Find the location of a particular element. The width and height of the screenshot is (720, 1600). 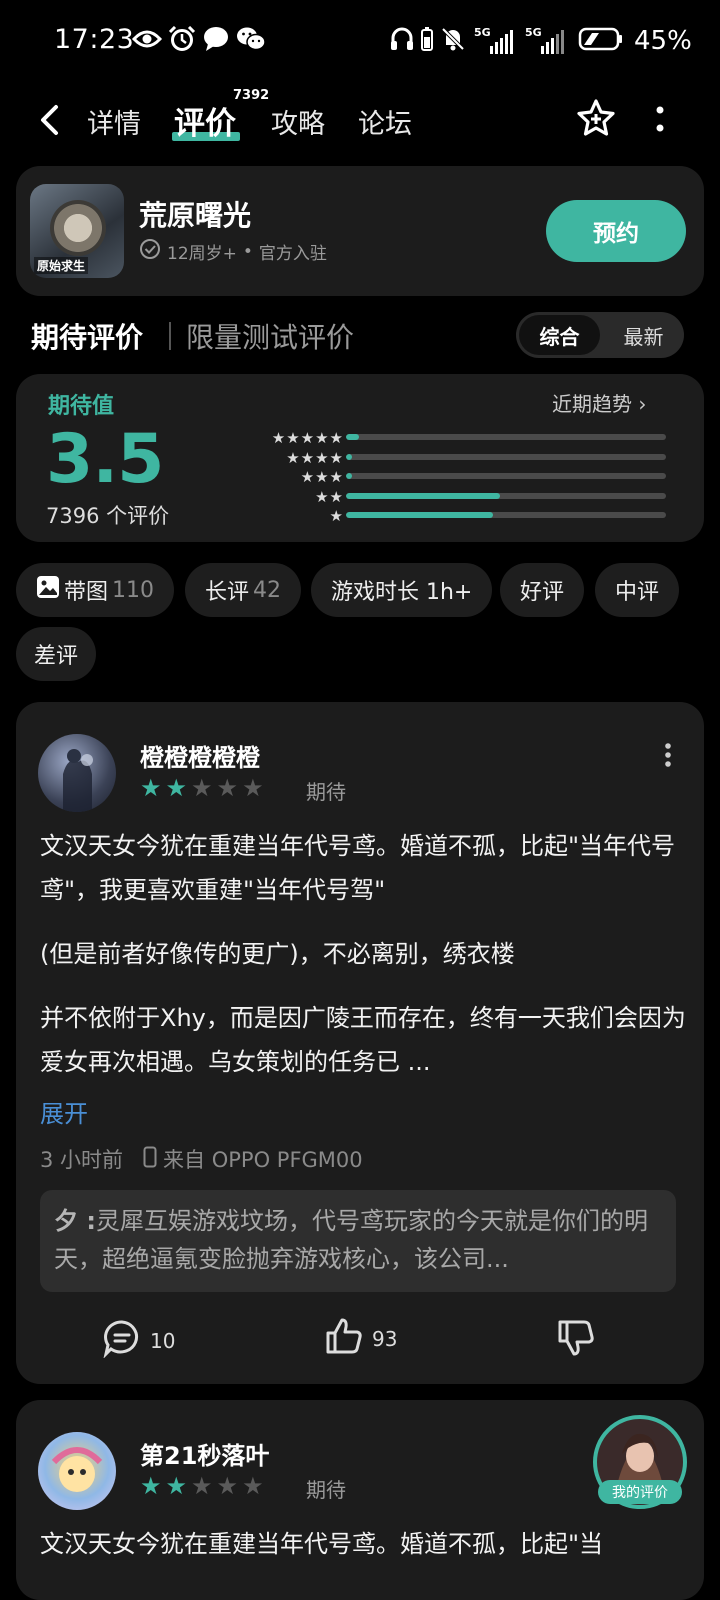

expectation-reviews-tab: 期待评价 is located at coordinates (87, 336).